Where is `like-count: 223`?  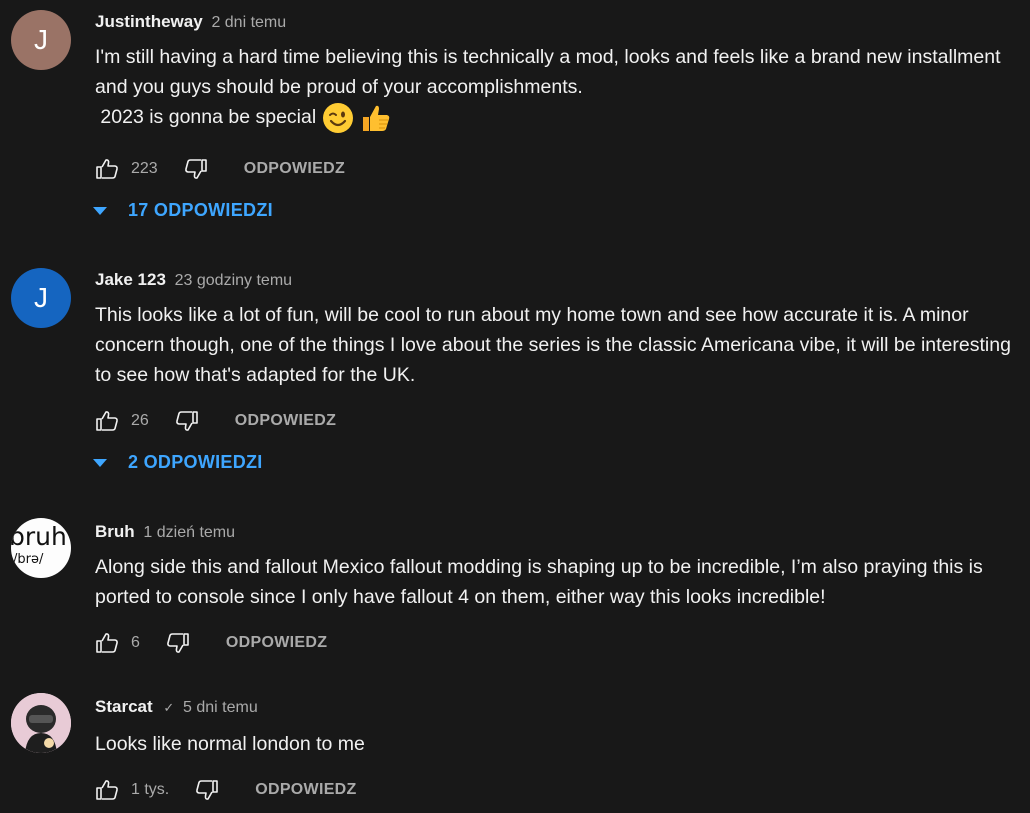
like-count: 223 is located at coordinates (144, 168).